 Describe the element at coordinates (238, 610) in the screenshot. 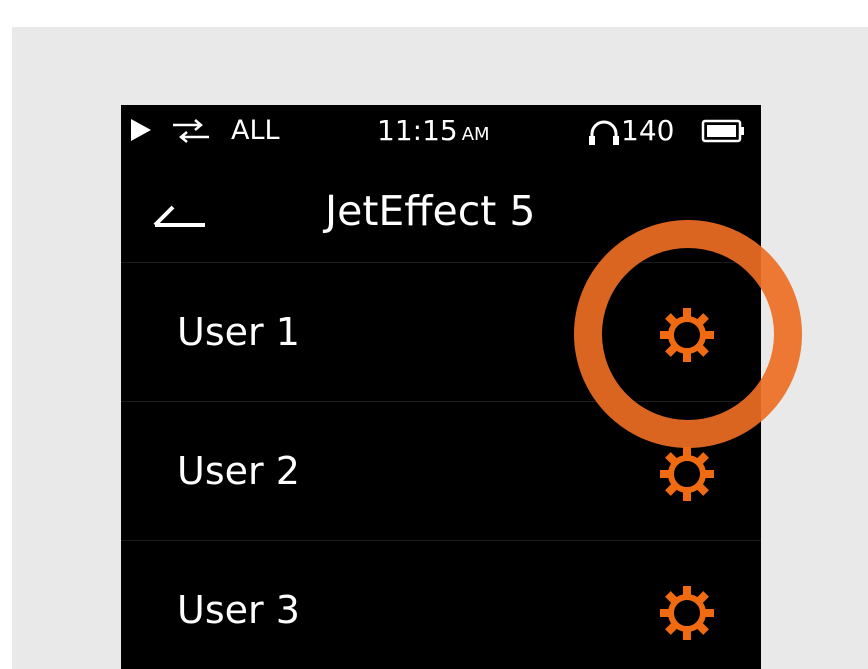

I see `list-item-label: User 3` at that location.